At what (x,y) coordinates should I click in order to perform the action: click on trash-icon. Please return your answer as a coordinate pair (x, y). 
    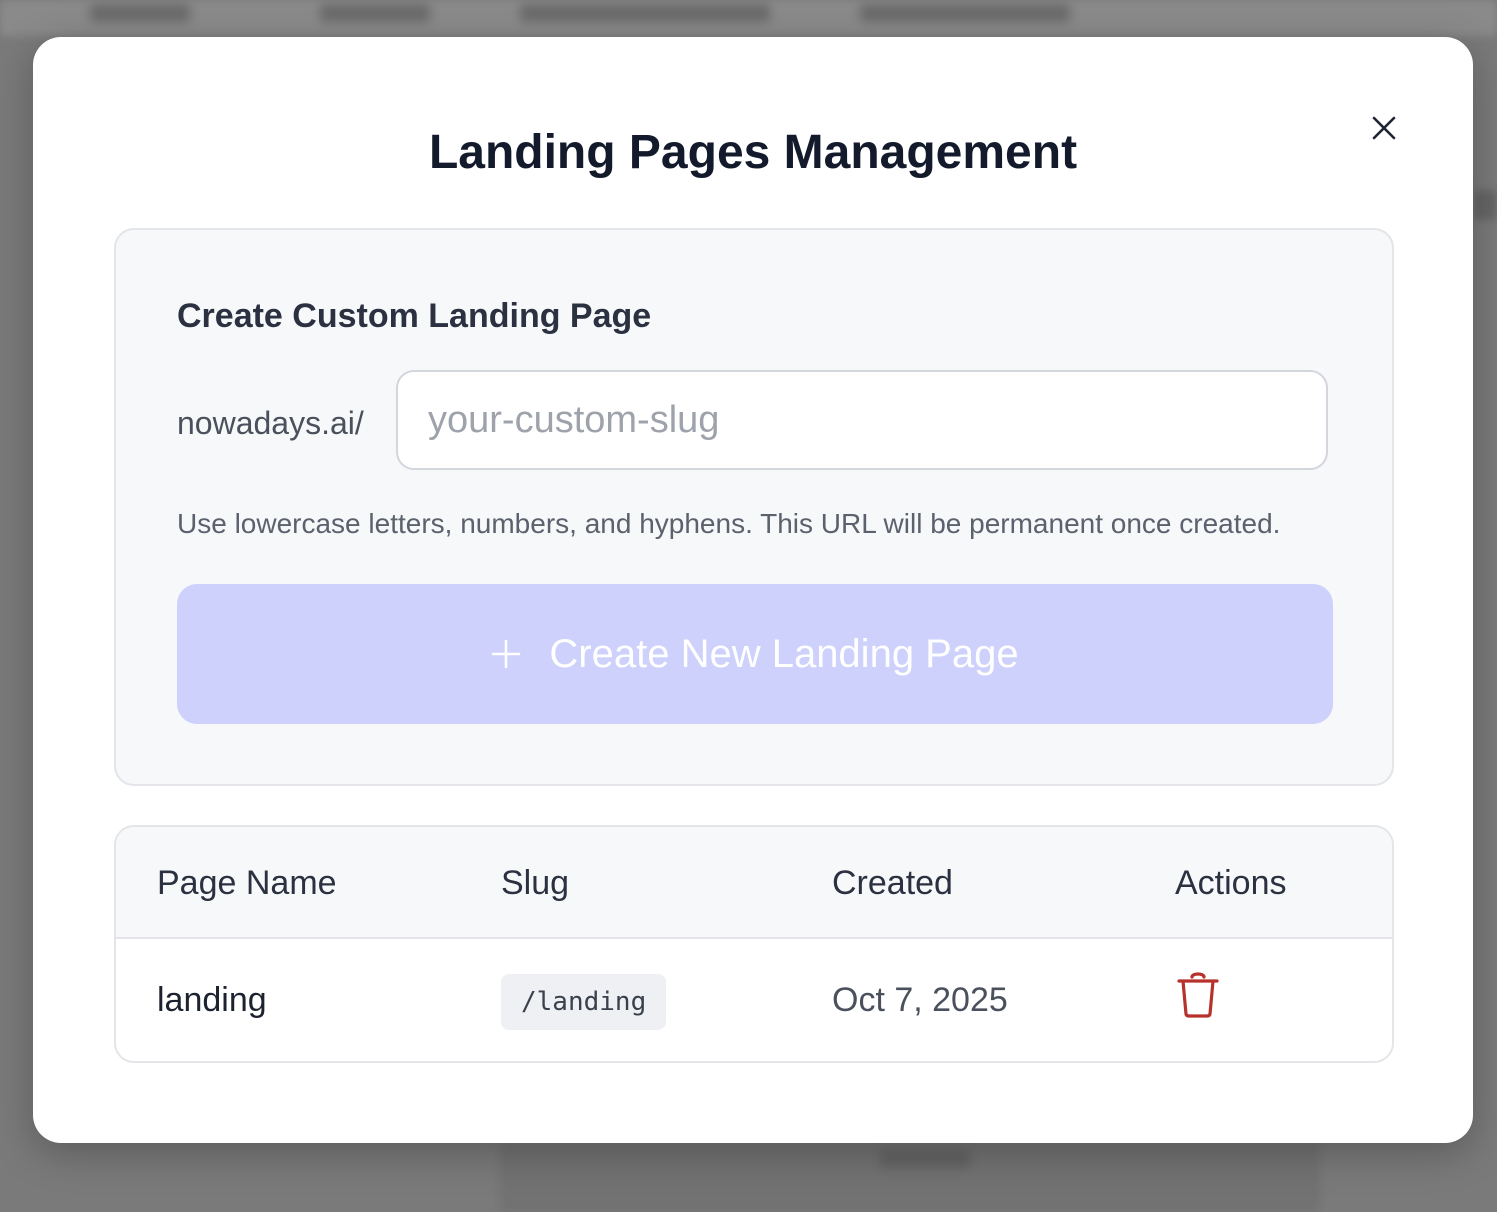
    Looking at the image, I should click on (1198, 995).